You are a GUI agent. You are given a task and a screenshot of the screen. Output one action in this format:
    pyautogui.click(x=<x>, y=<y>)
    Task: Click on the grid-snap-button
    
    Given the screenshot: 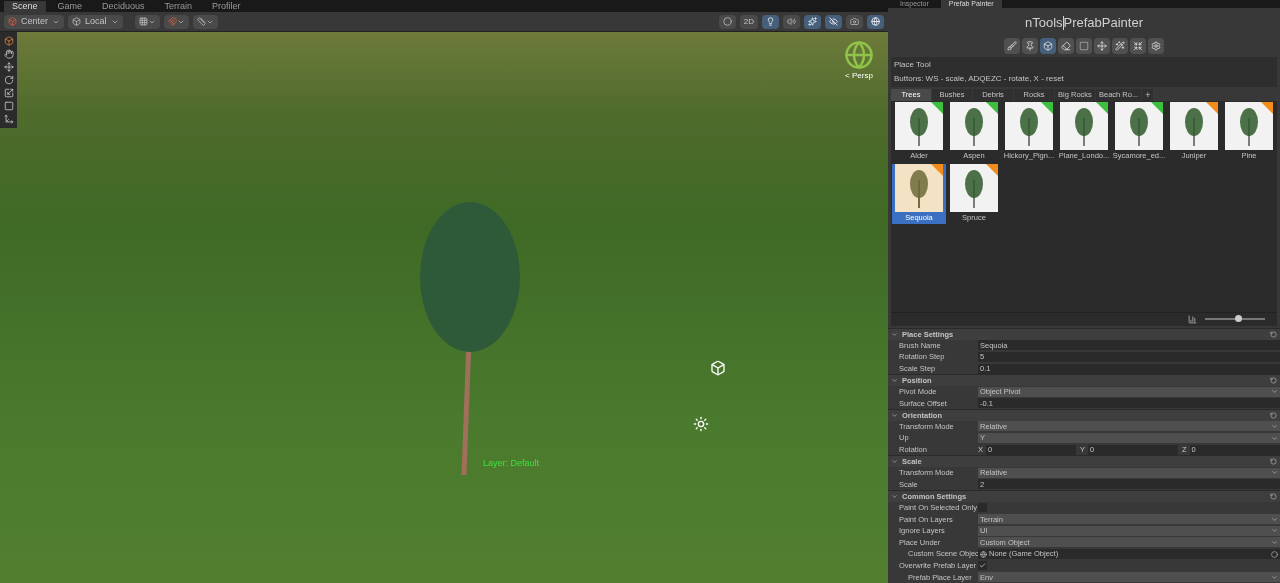 What is the action you would take?
    pyautogui.click(x=147, y=21)
    